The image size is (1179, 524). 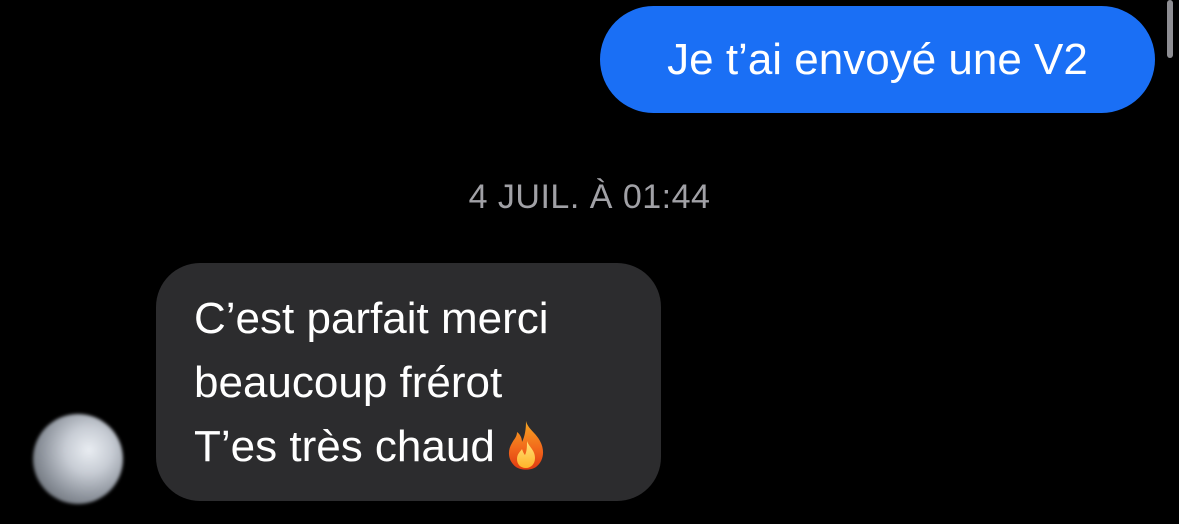 I want to click on contact-avatar, so click(x=78, y=459).